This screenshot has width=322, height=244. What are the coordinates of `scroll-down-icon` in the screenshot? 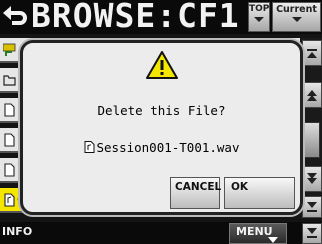 It's located at (312, 178).